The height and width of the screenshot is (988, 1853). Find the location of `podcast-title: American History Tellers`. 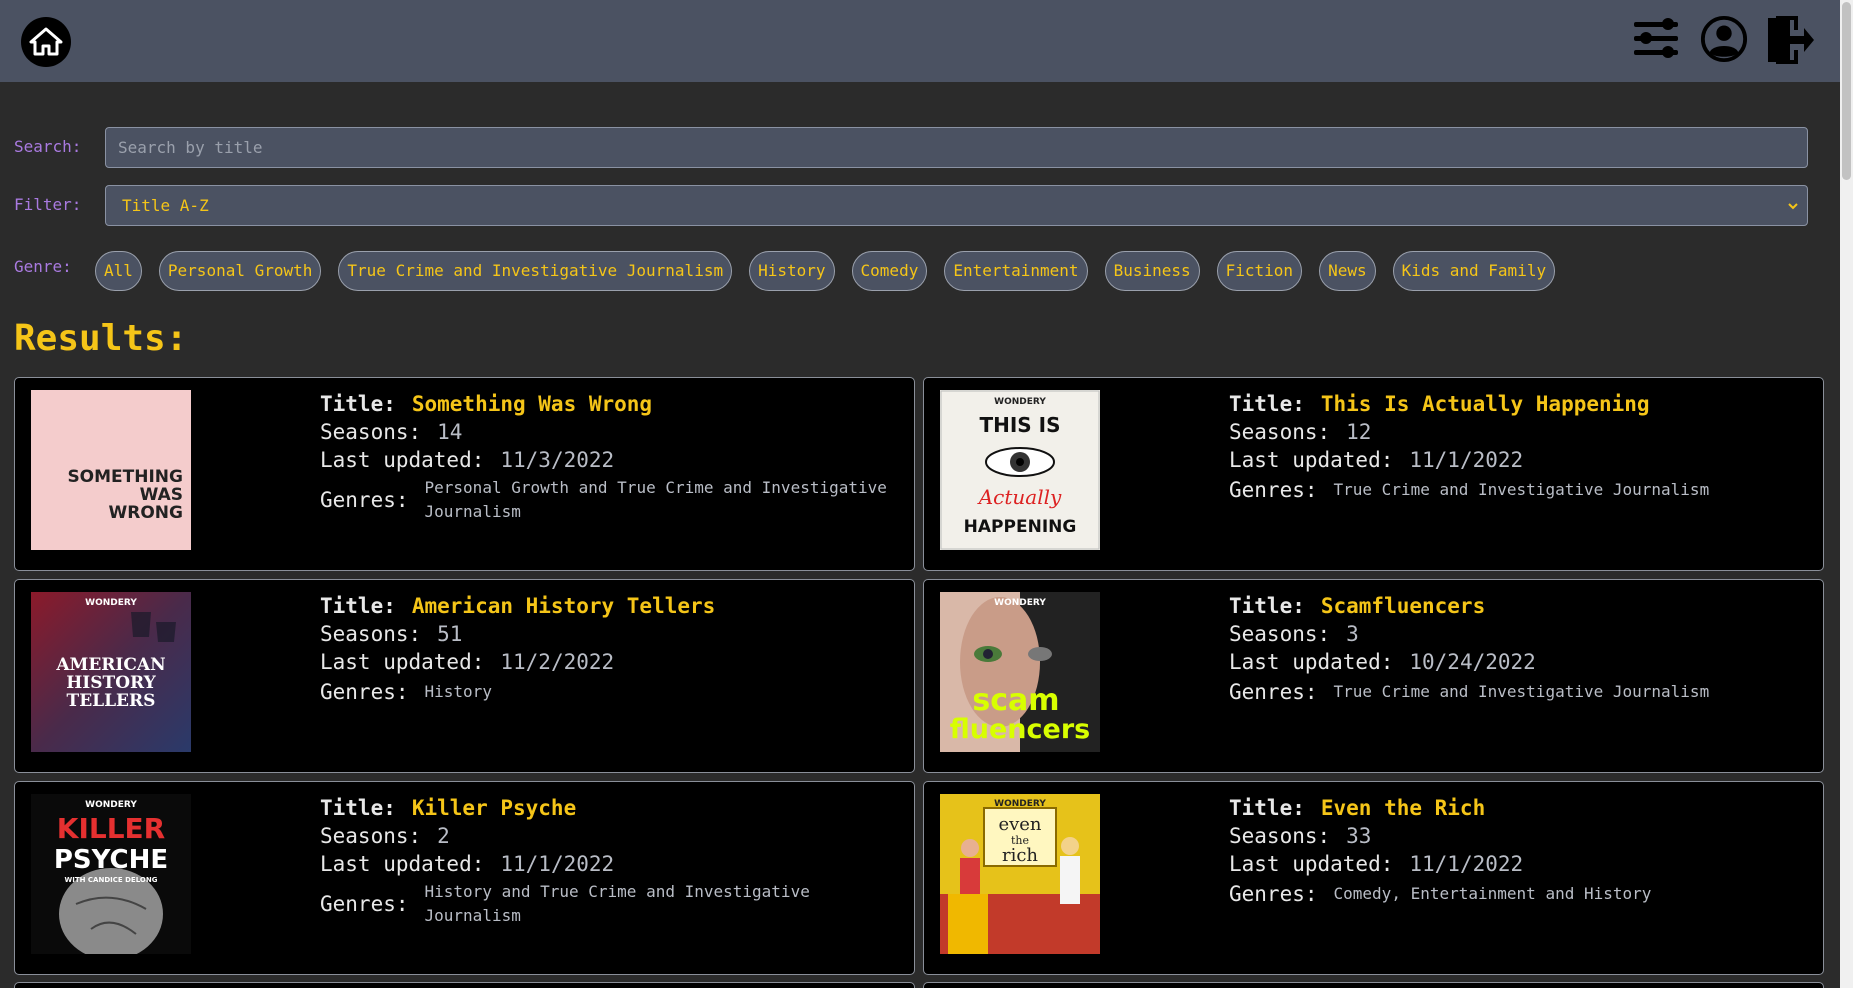

podcast-title: American History Tellers is located at coordinates (563, 606).